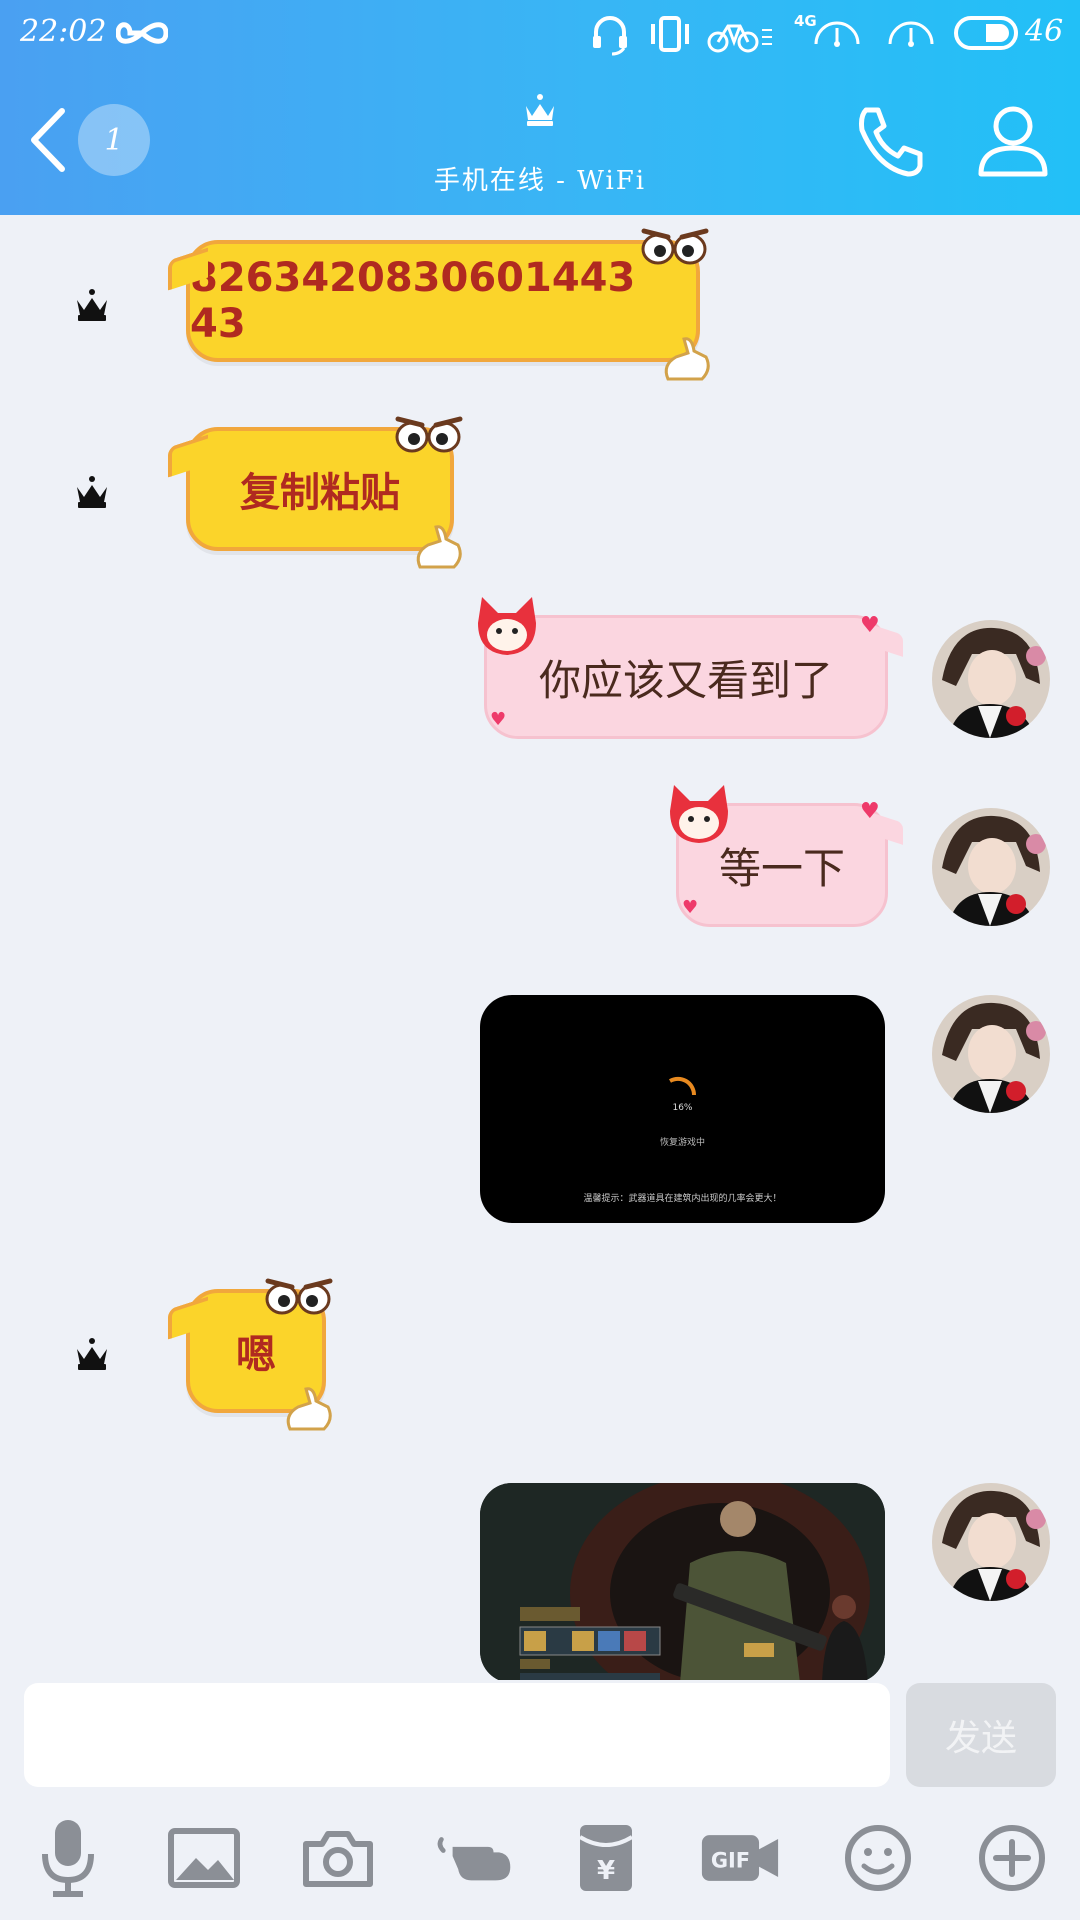 The width and height of the screenshot is (1080, 1920). I want to click on send-button: 发送, so click(981, 1735).